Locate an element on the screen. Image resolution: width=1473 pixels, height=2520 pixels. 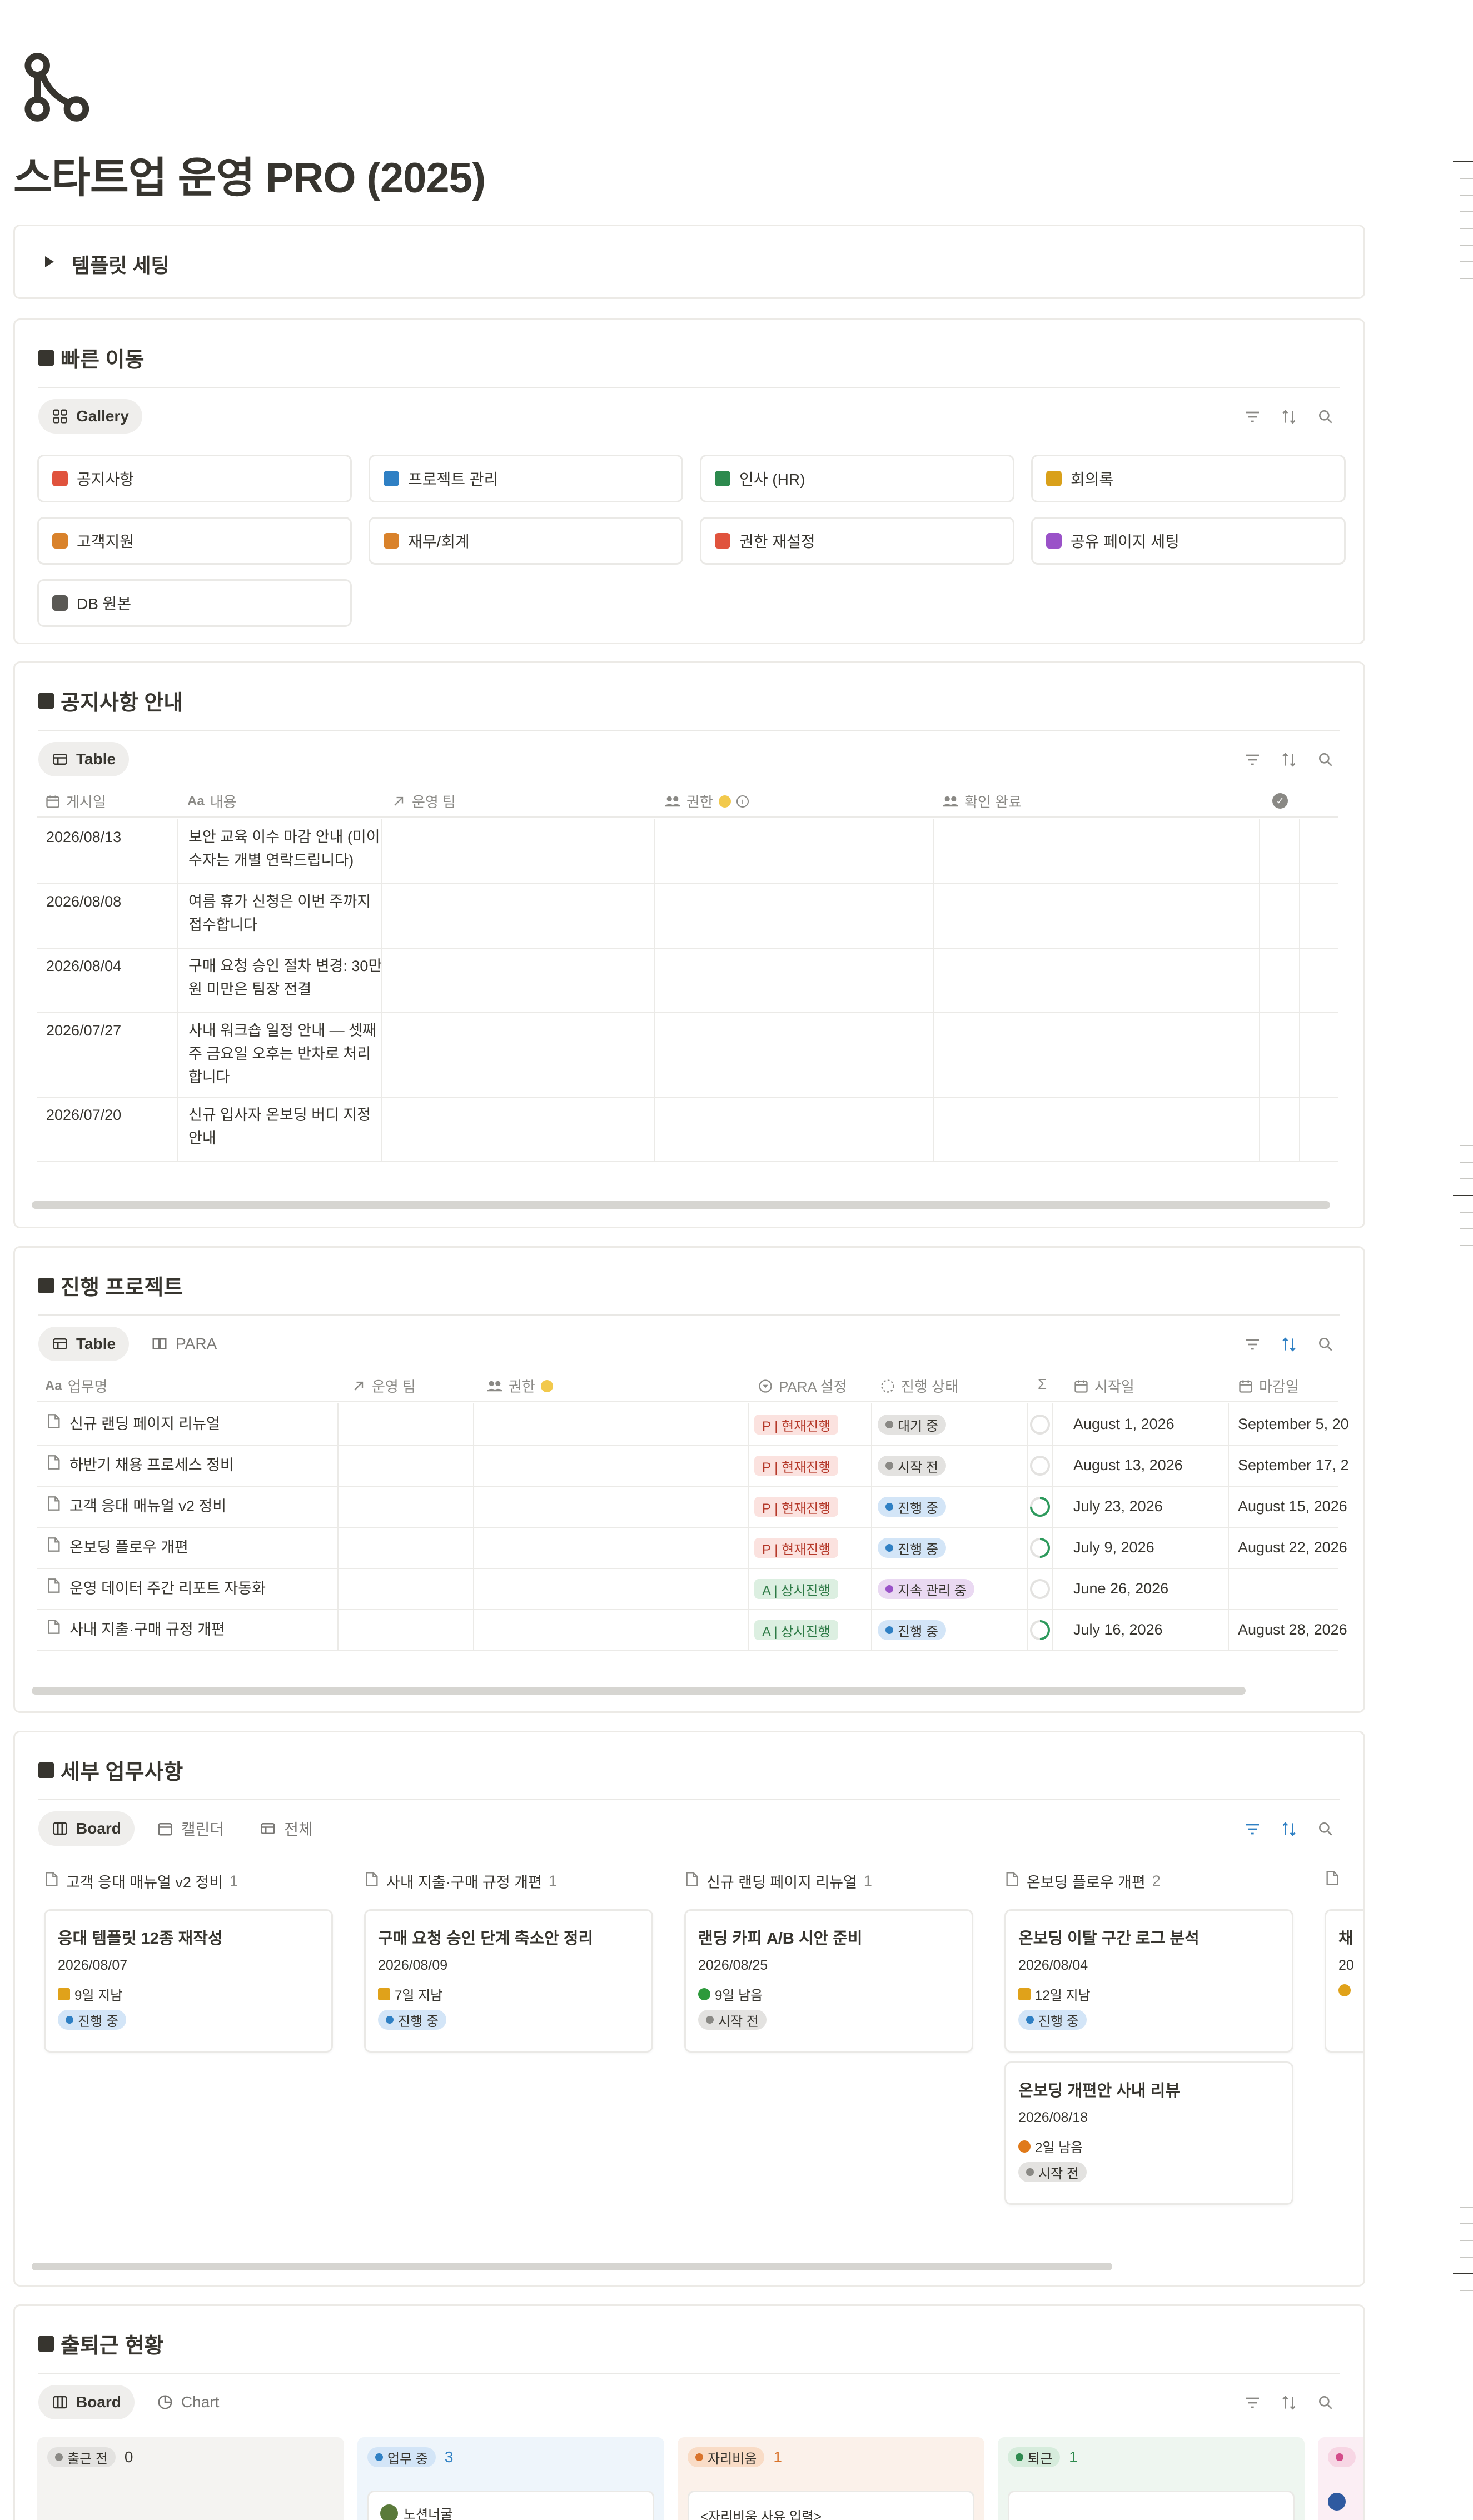
project-name: 사내 지출·구매 규정 개편 is located at coordinates (135, 1630).